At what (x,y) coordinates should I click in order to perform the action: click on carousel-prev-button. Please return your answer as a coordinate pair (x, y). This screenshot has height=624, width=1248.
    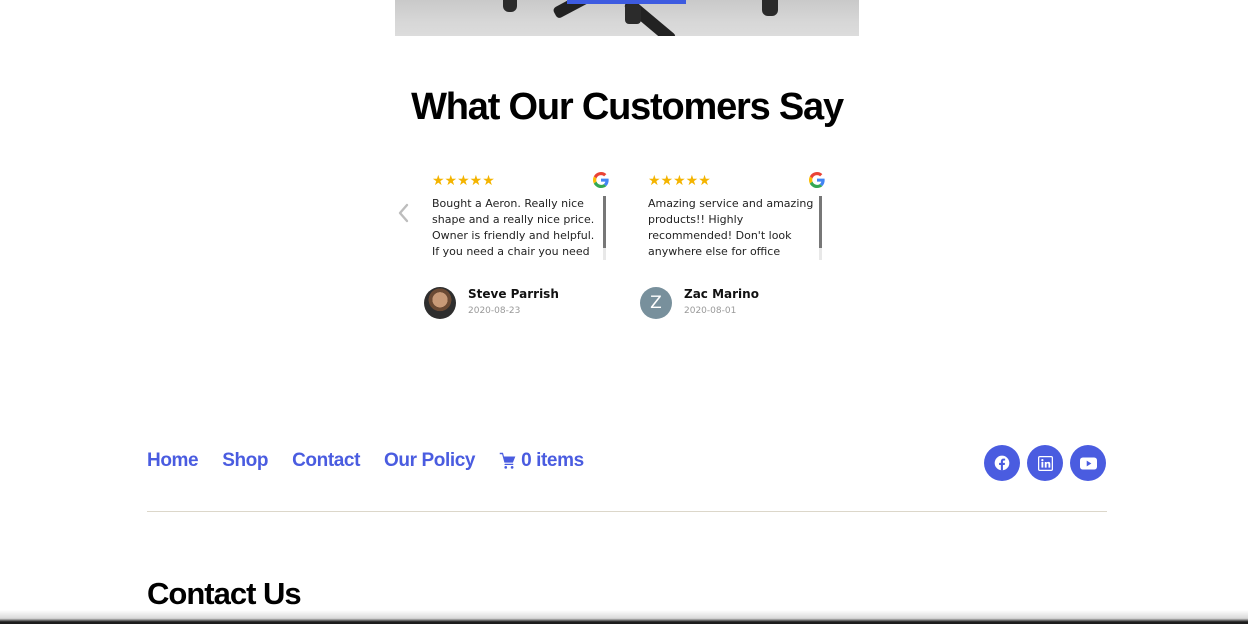
    Looking at the image, I should click on (404, 213).